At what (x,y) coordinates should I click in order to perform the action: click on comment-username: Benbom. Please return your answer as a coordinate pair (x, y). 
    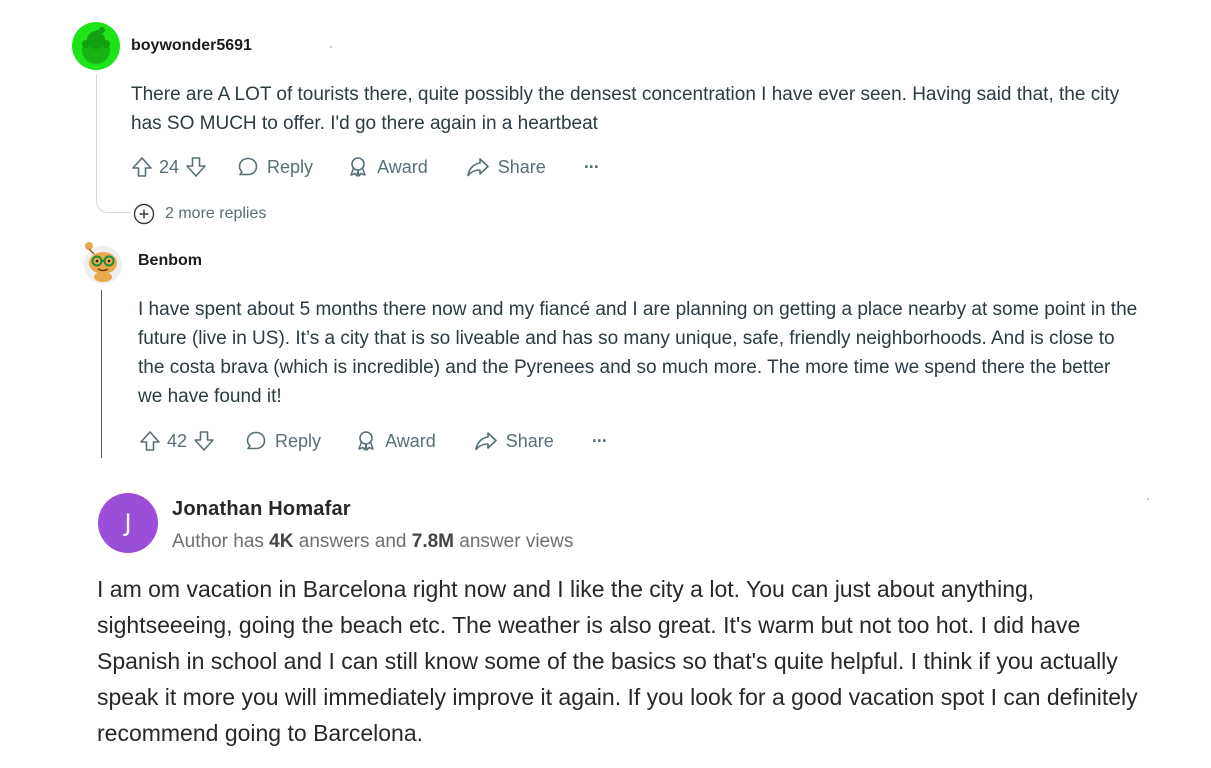
    Looking at the image, I should click on (170, 261).